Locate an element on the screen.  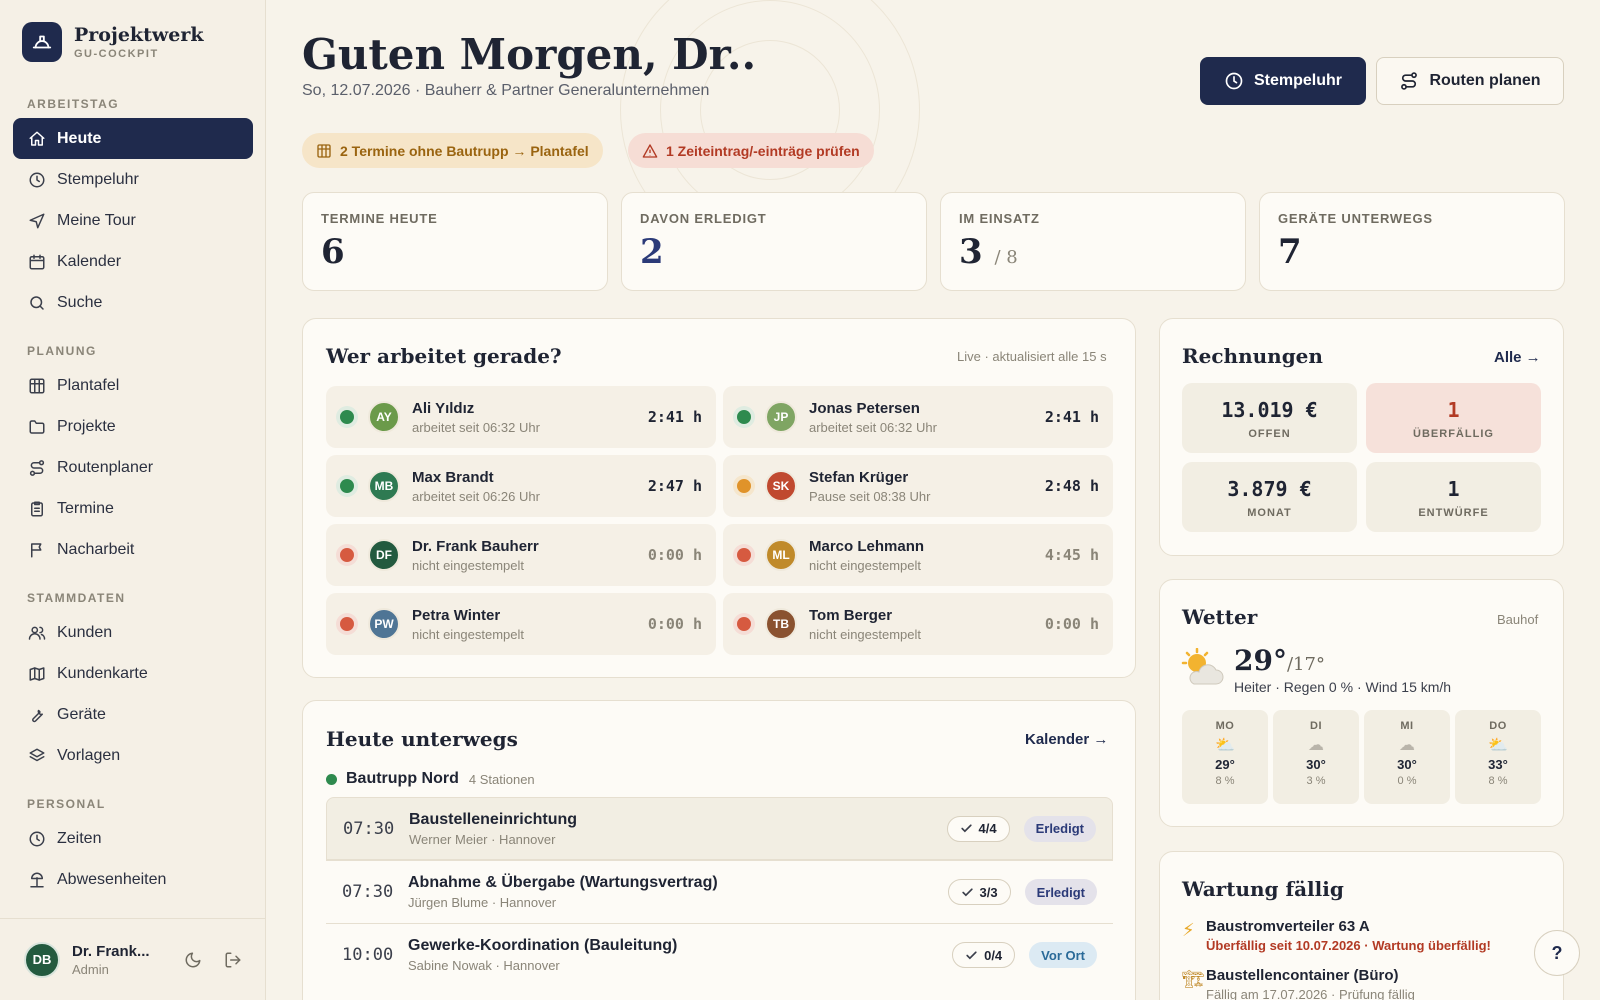
checklist-pill: 0/4 is located at coordinates (984, 955).